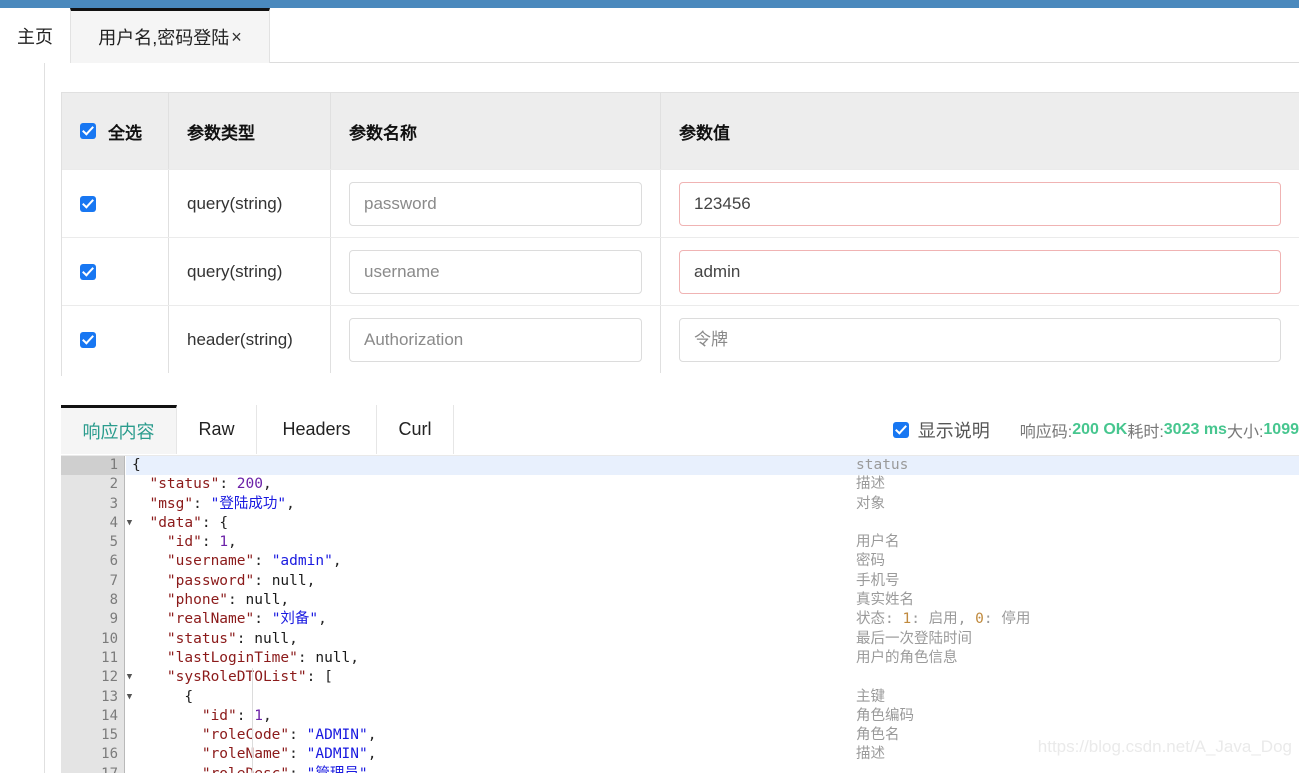 The width and height of the screenshot is (1299, 773). Describe the element at coordinates (1245, 432) in the screenshot. I see `size-label: 大小:` at that location.